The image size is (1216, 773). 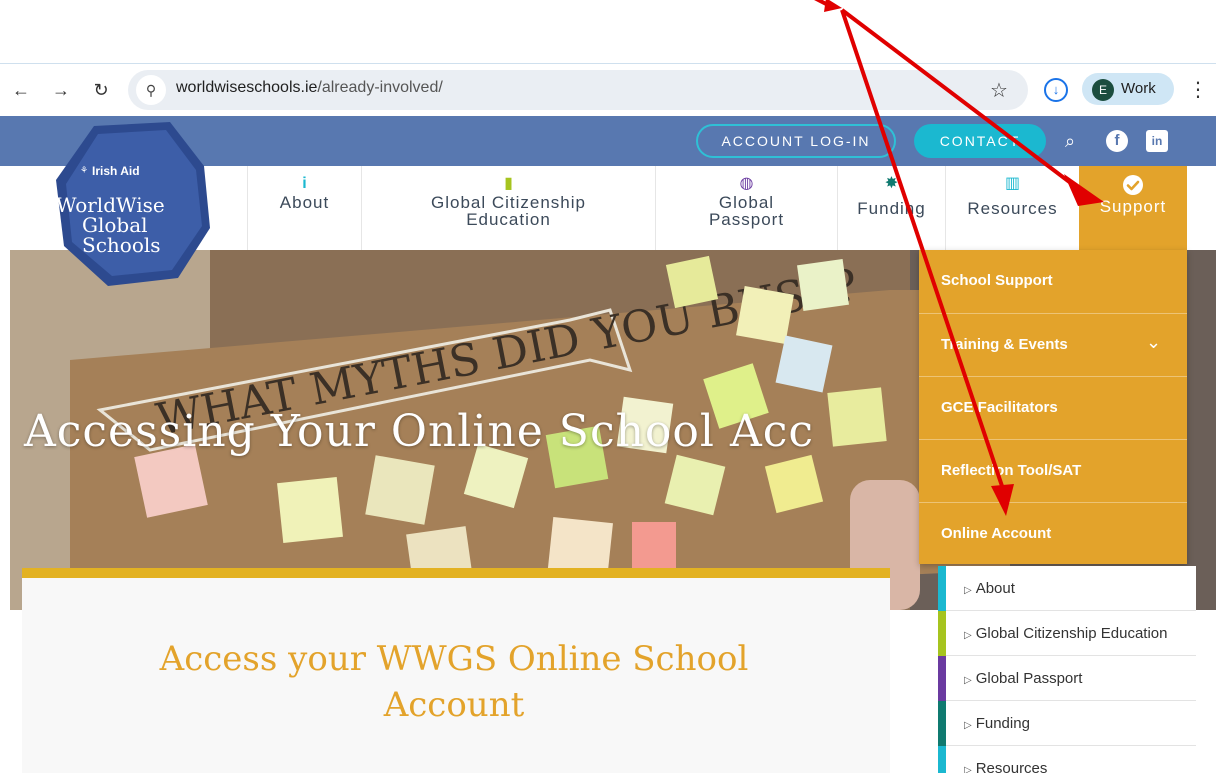 I want to click on nav-label: About, so click(x=304, y=202).